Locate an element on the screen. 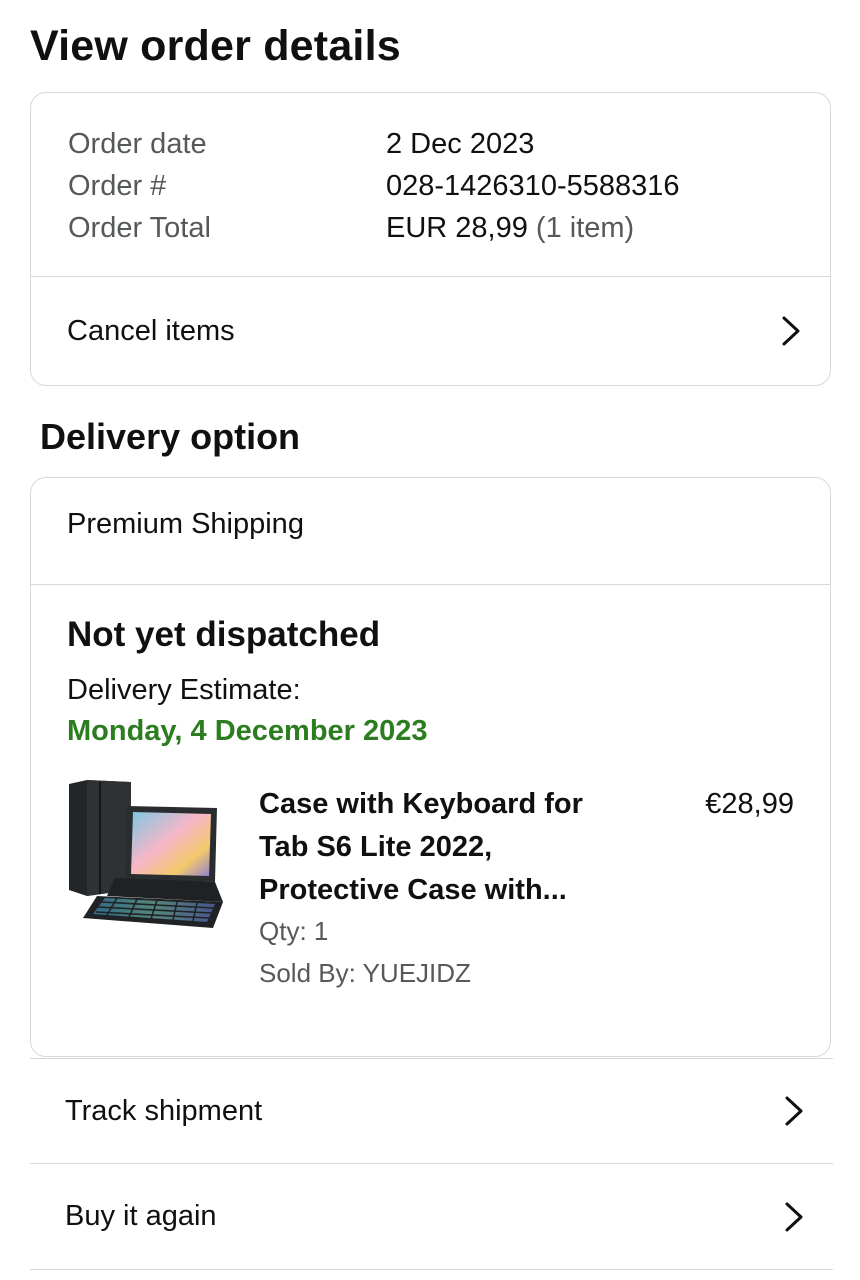 This screenshot has height=1280, width=860. delivery-estimate-label: Delivery Estimate: is located at coordinates (184, 690).